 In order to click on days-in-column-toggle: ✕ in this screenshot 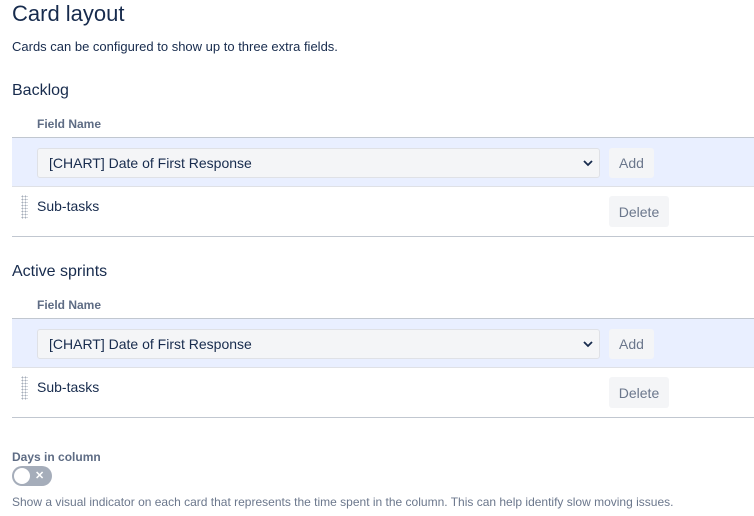, I will do `click(32, 476)`.